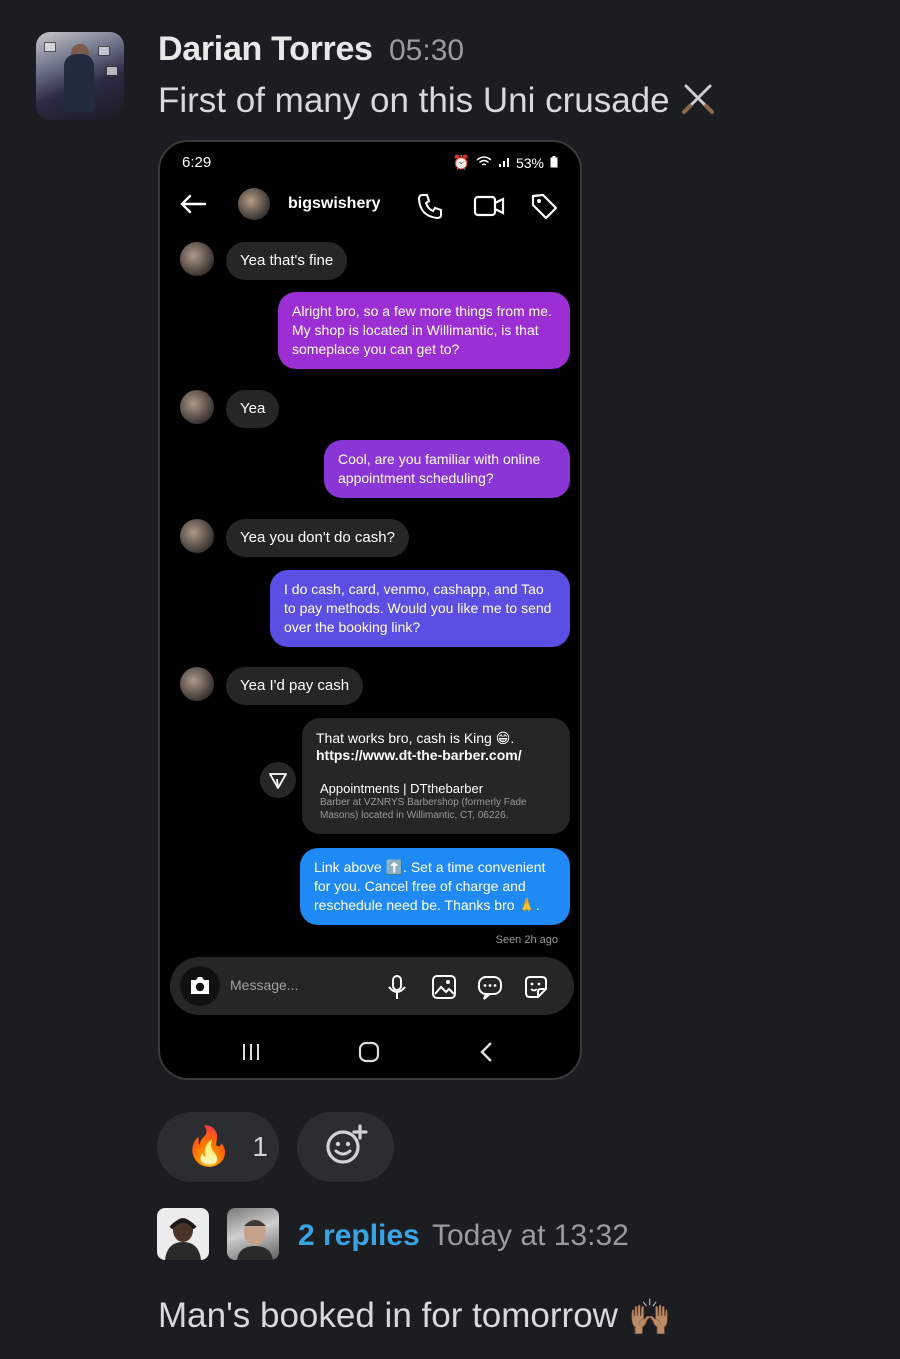 This screenshot has width=900, height=1359. I want to click on message-text: First of many on this Uni crusade, so click(437, 102).